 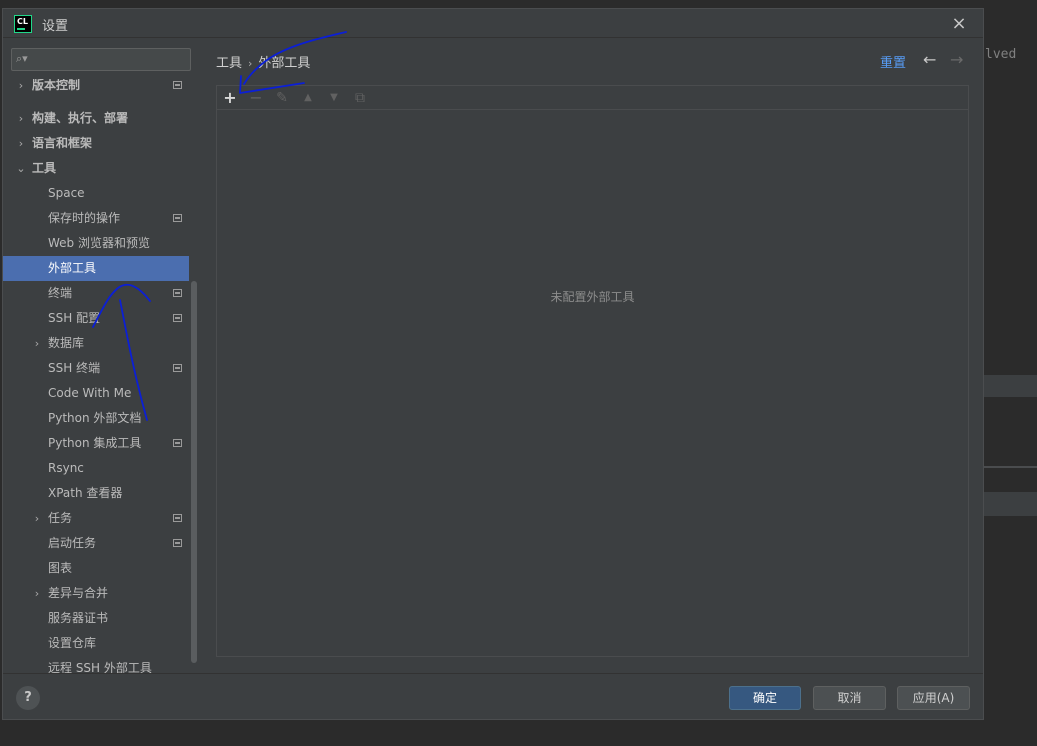 I want to click on sidebar-item: SSH 配置, so click(x=96, y=318).